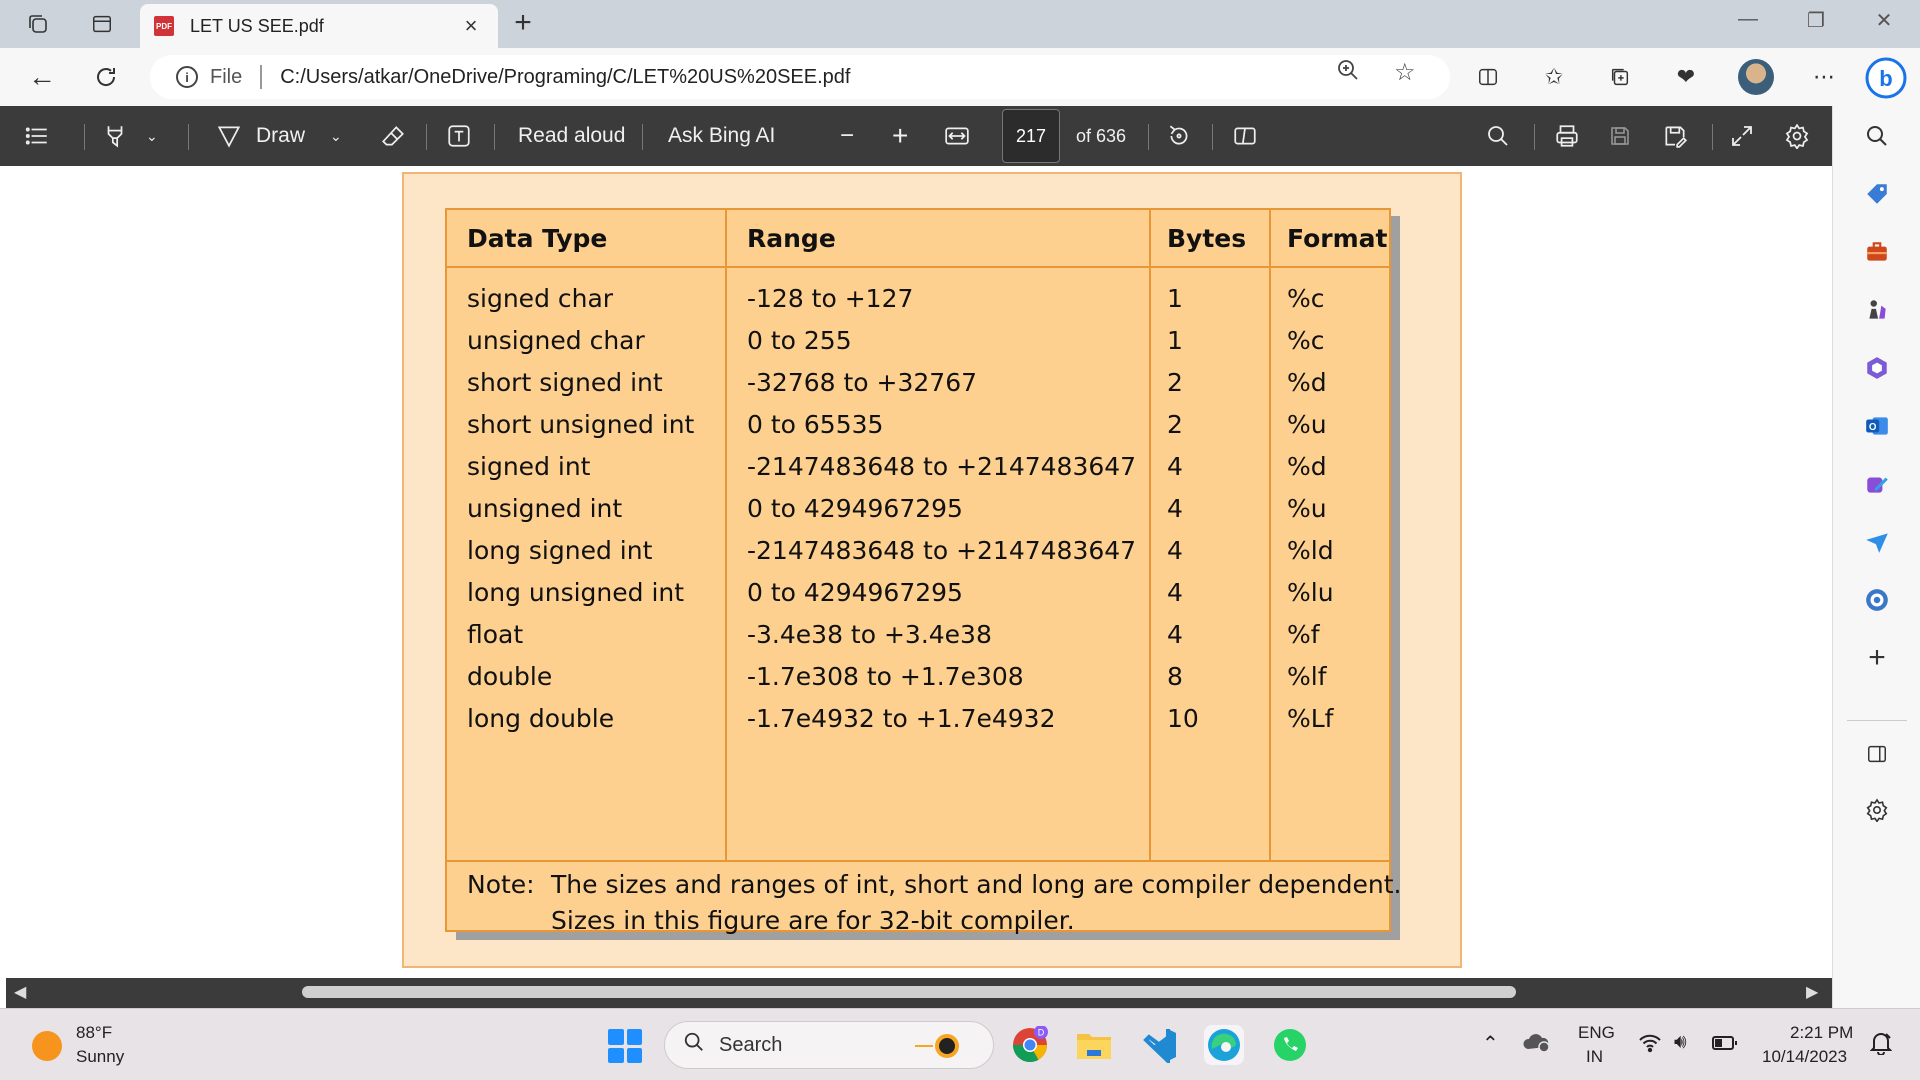 The height and width of the screenshot is (1080, 1920). I want to click on cell-range: 0 to 4294967295, so click(855, 592).